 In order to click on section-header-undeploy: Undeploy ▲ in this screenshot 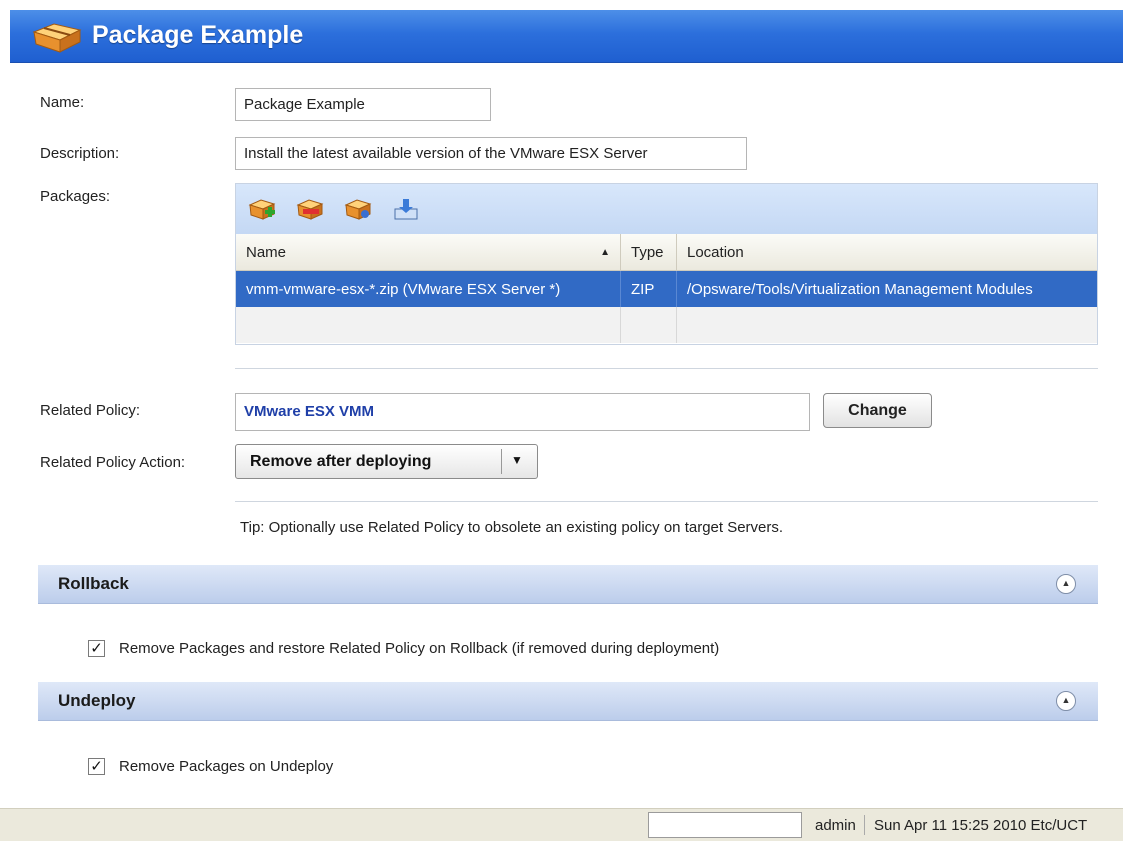, I will do `click(568, 701)`.